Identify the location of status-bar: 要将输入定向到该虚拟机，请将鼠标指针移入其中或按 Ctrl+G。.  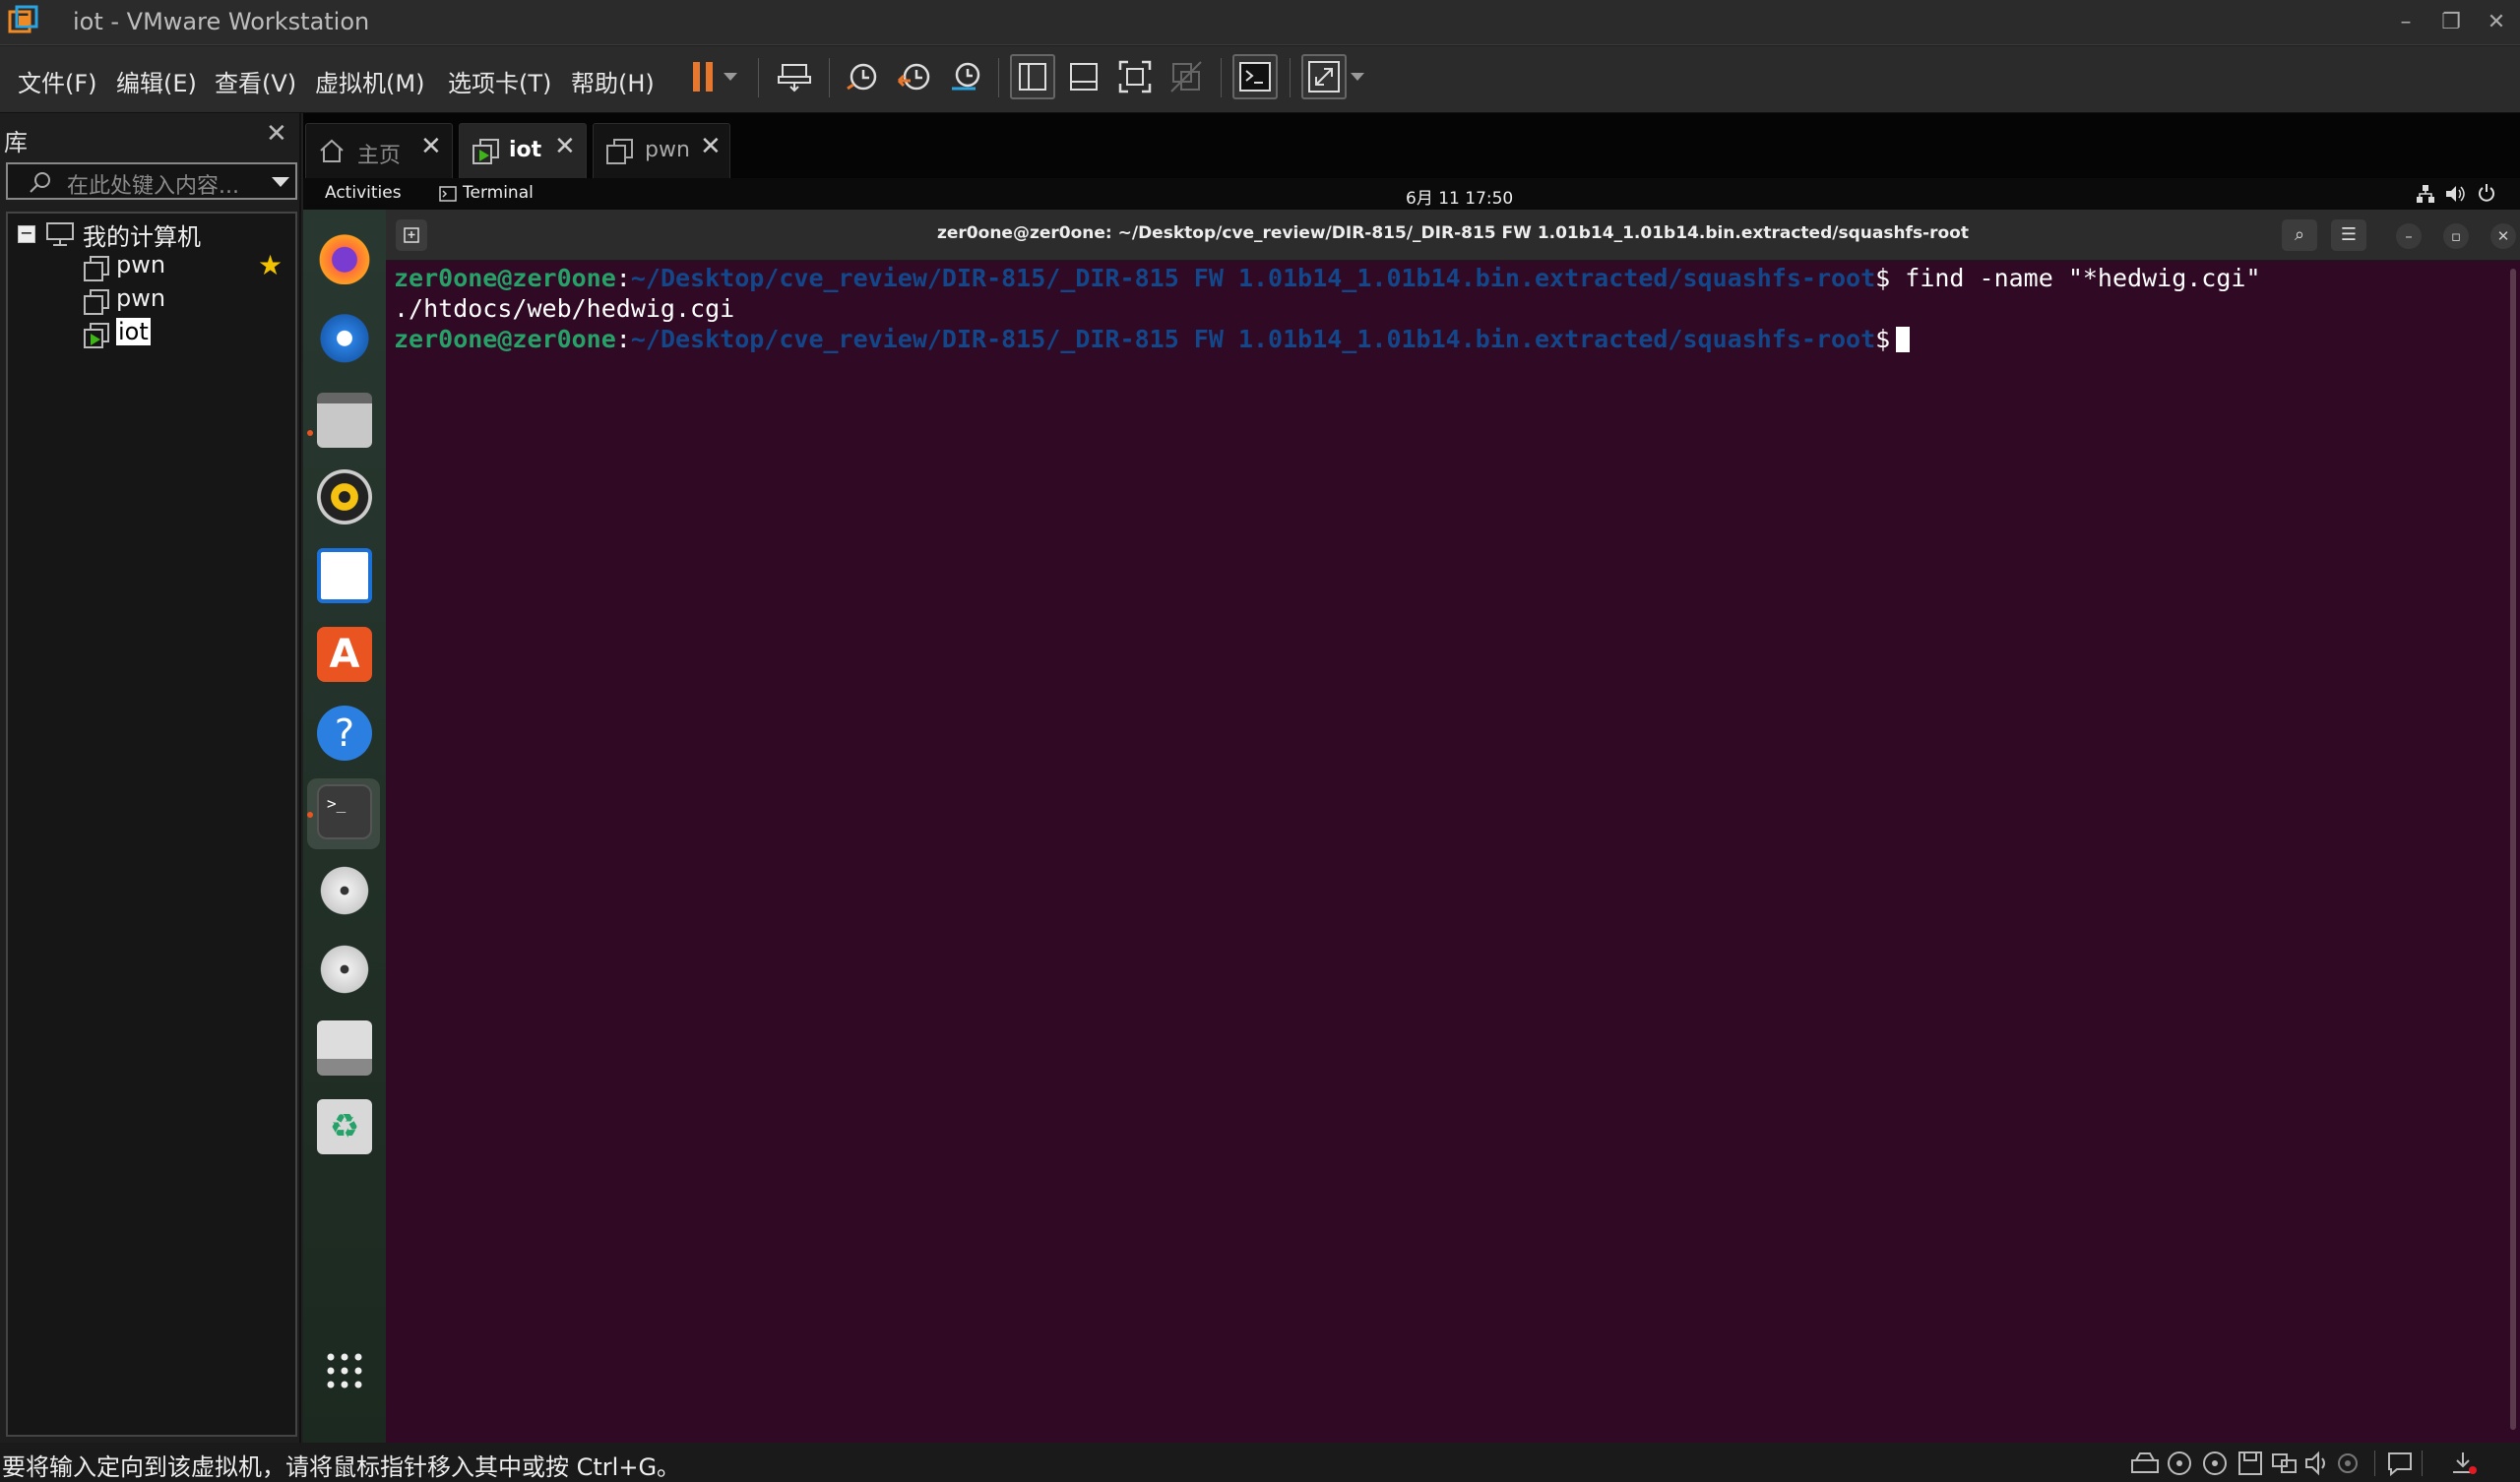
(1260, 1462).